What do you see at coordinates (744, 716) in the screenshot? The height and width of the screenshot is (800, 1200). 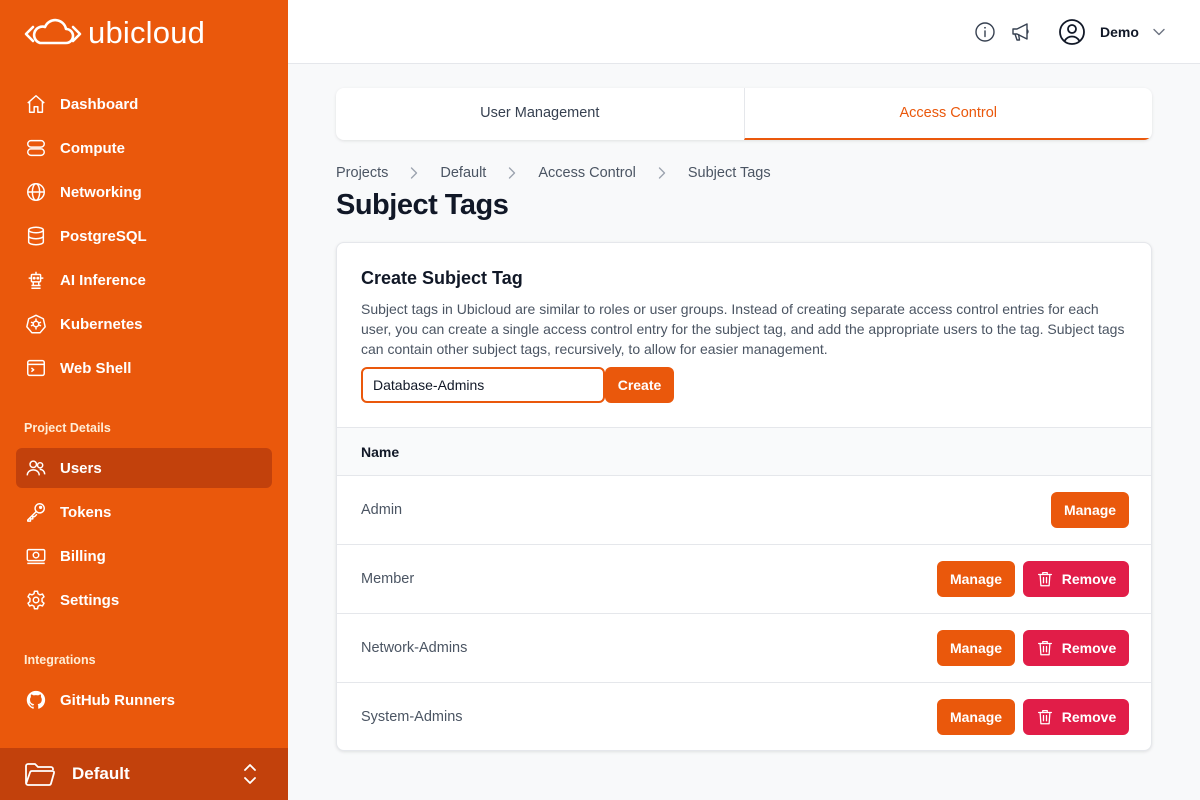 I see `table-row: System-Admins Manage Remove` at bounding box center [744, 716].